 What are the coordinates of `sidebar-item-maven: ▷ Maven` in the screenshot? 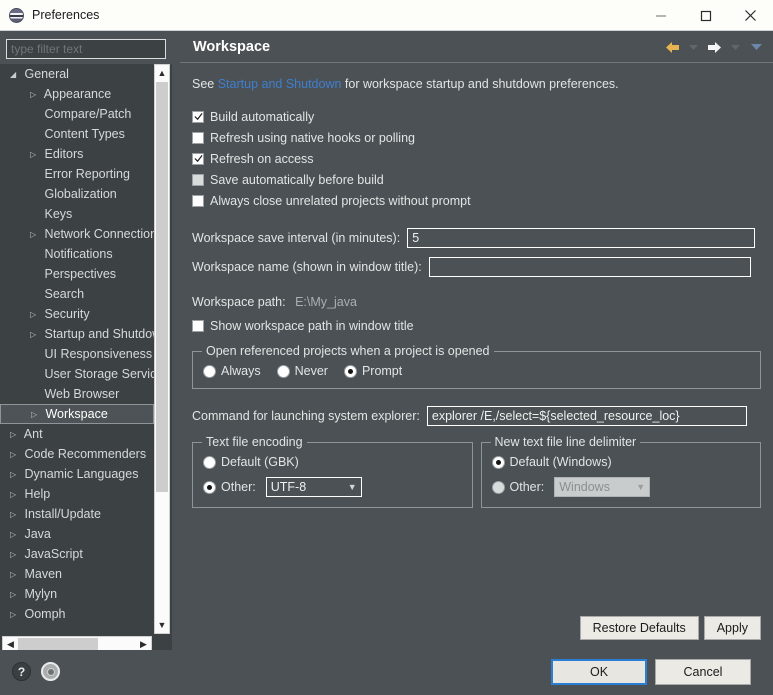 It's located at (77, 574).